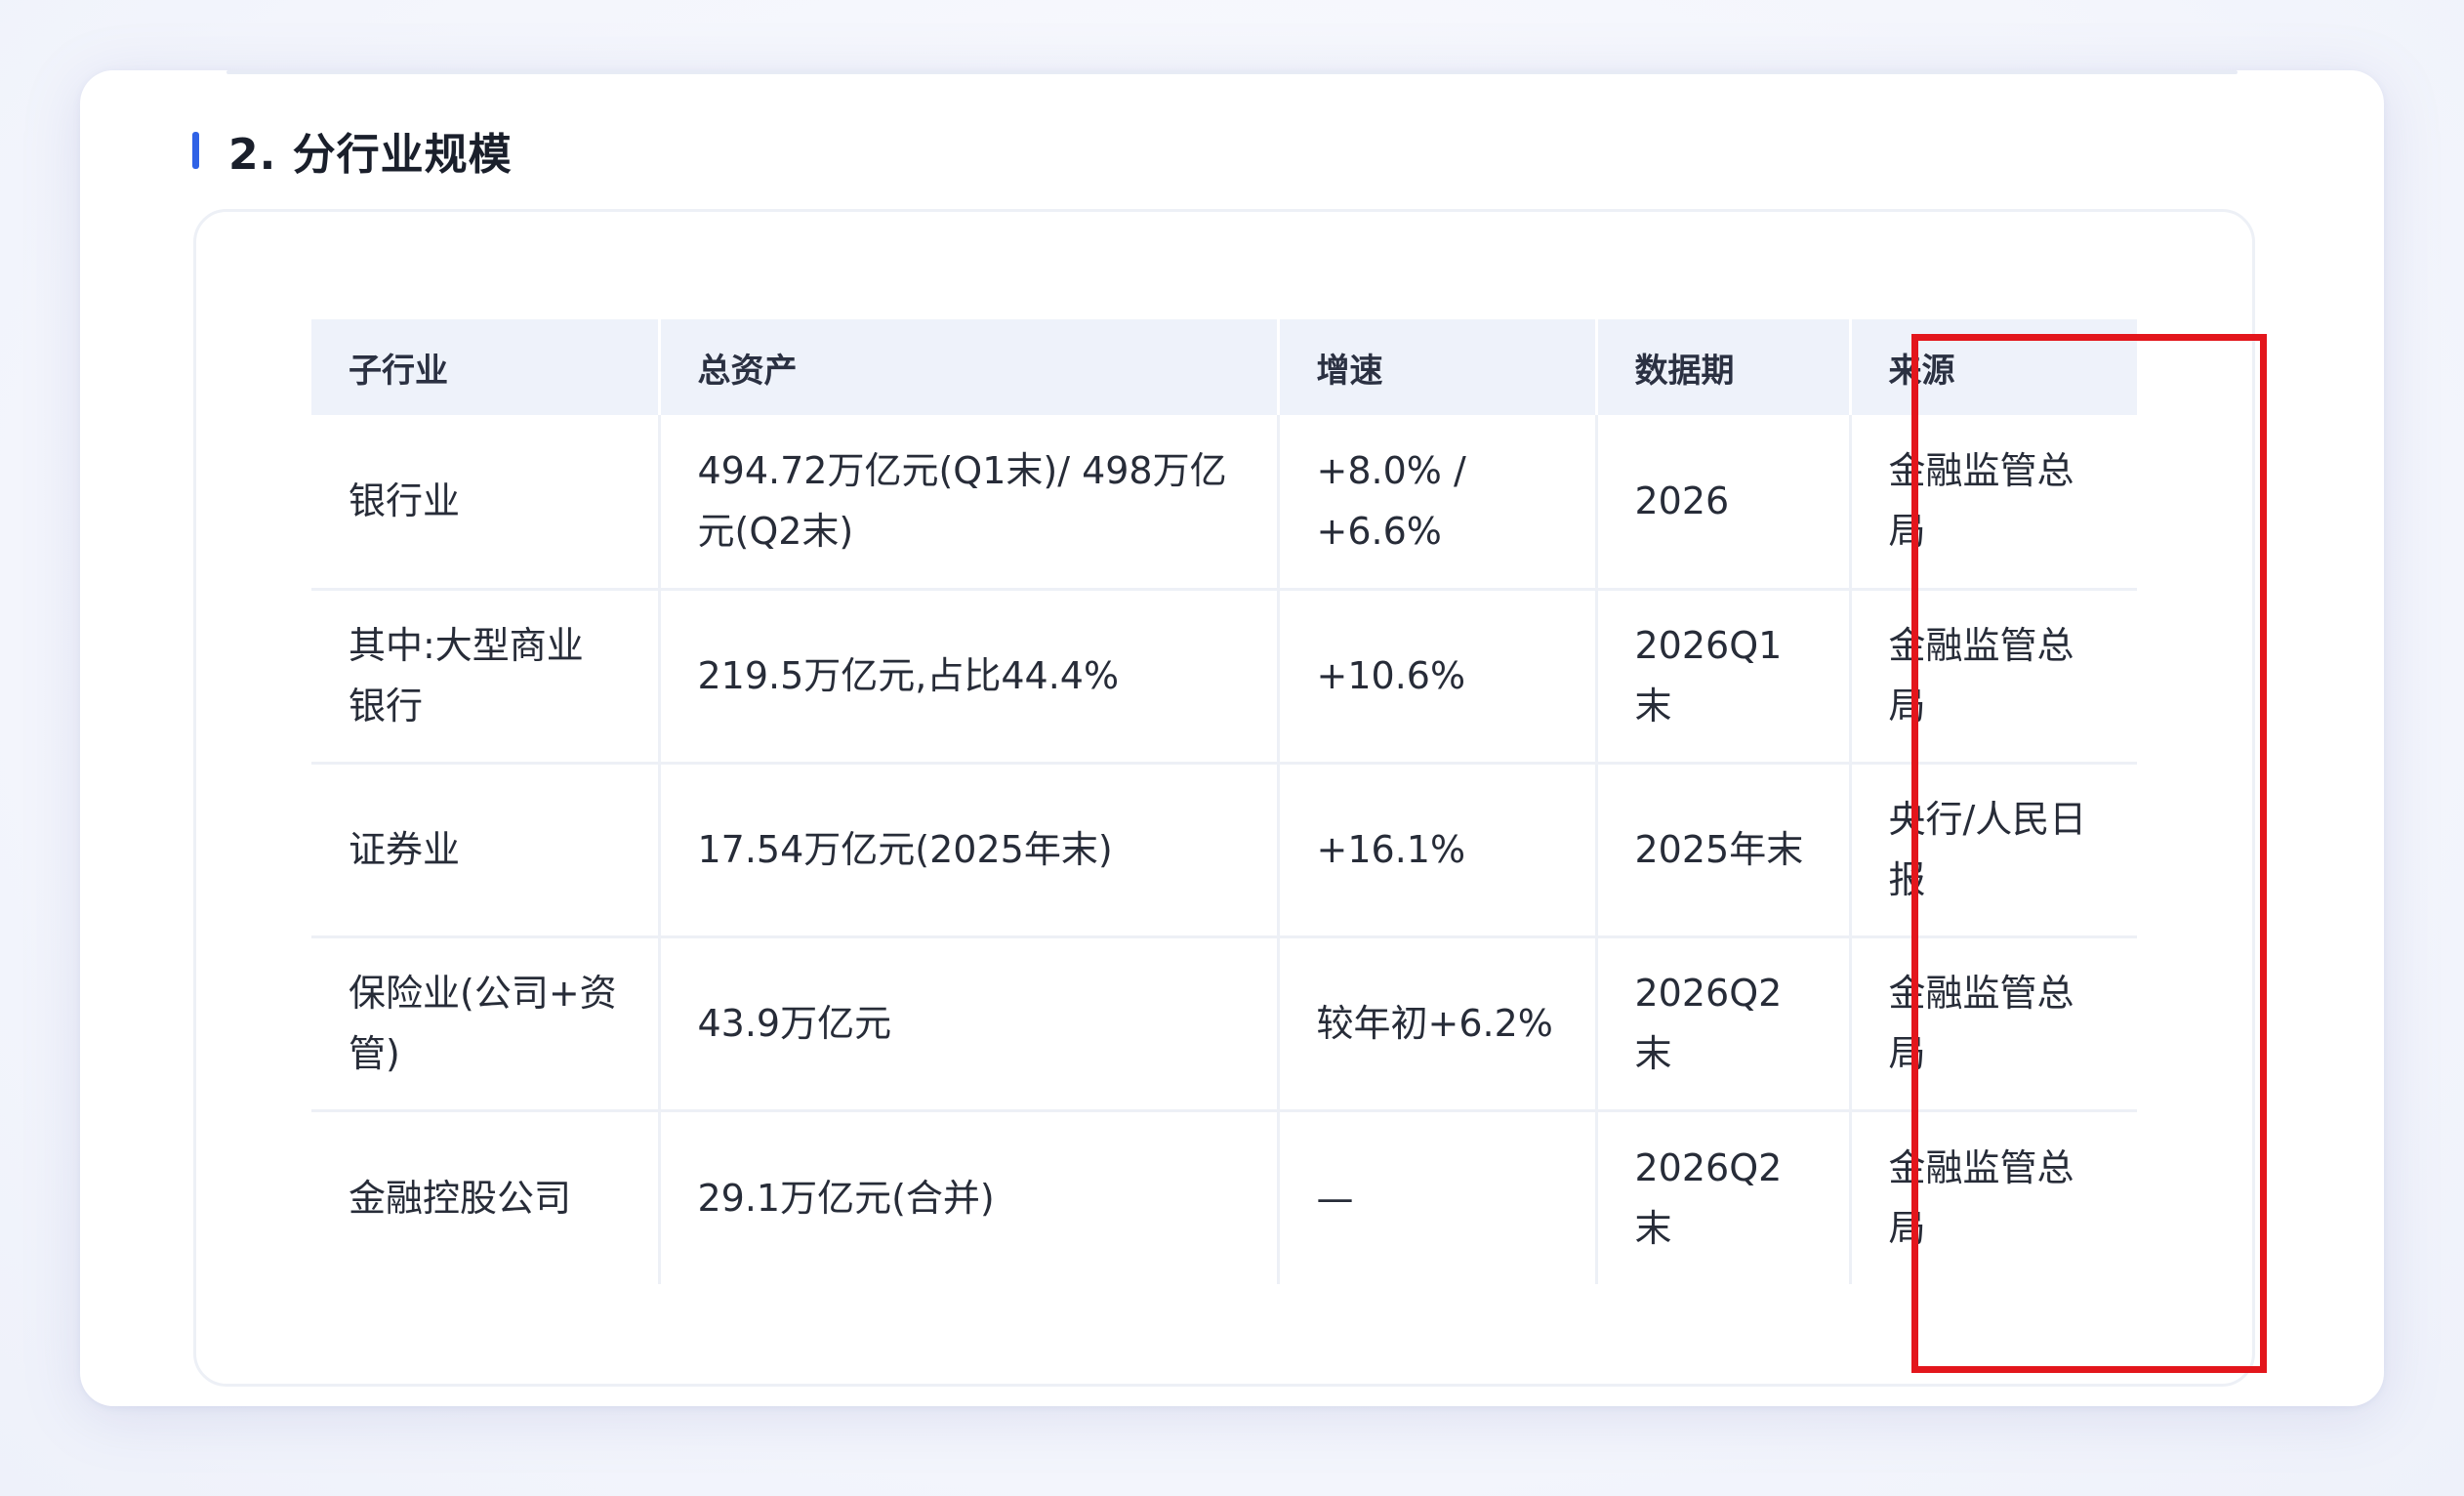 The width and height of the screenshot is (2464, 1496). I want to click on header-source: 来源, so click(1993, 367).